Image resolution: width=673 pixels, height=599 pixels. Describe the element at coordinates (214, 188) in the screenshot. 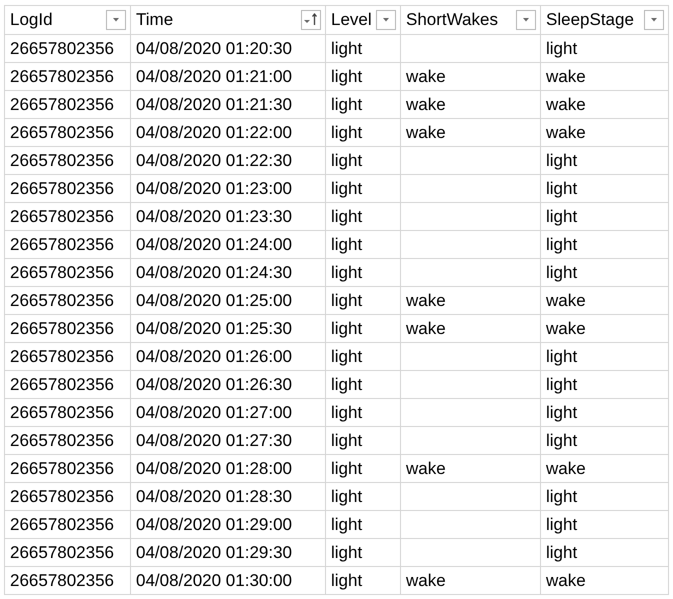

I see `table-cell: 04/08/2020 01:23:00` at that location.